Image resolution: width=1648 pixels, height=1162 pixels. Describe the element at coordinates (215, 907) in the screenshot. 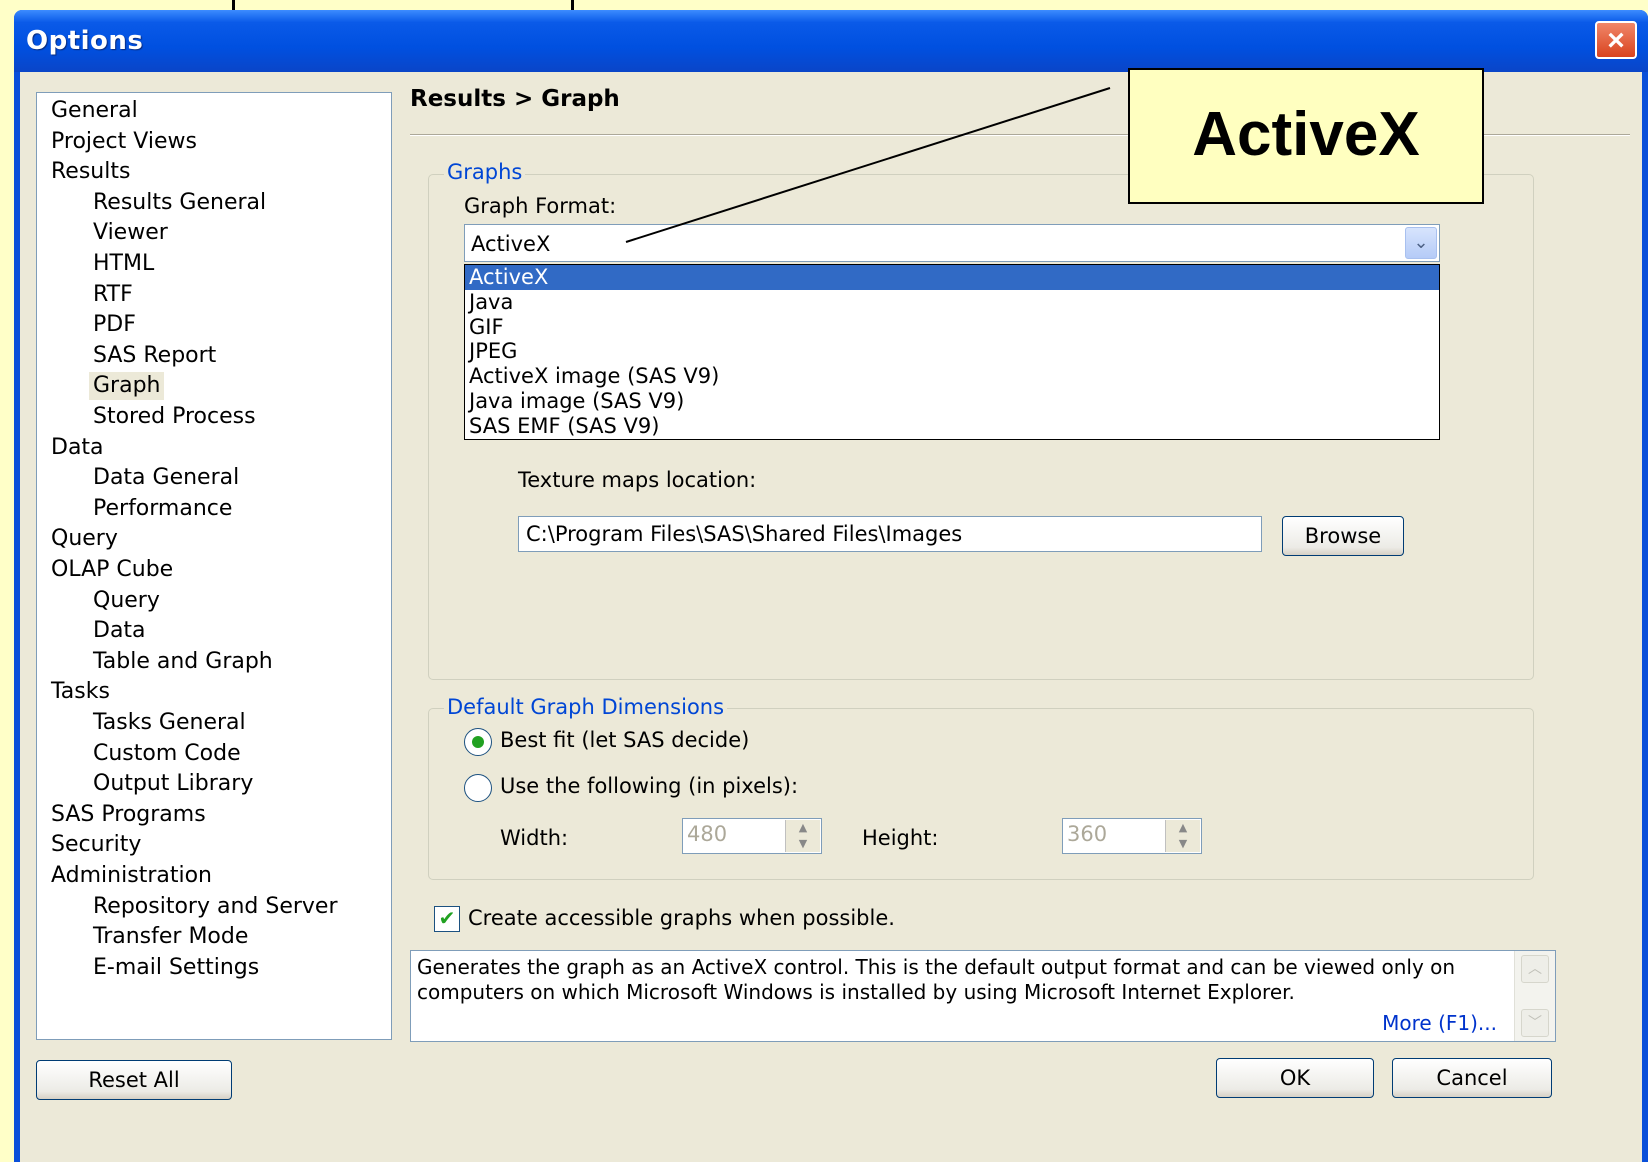

I see `tree-item: Repository and Server` at that location.